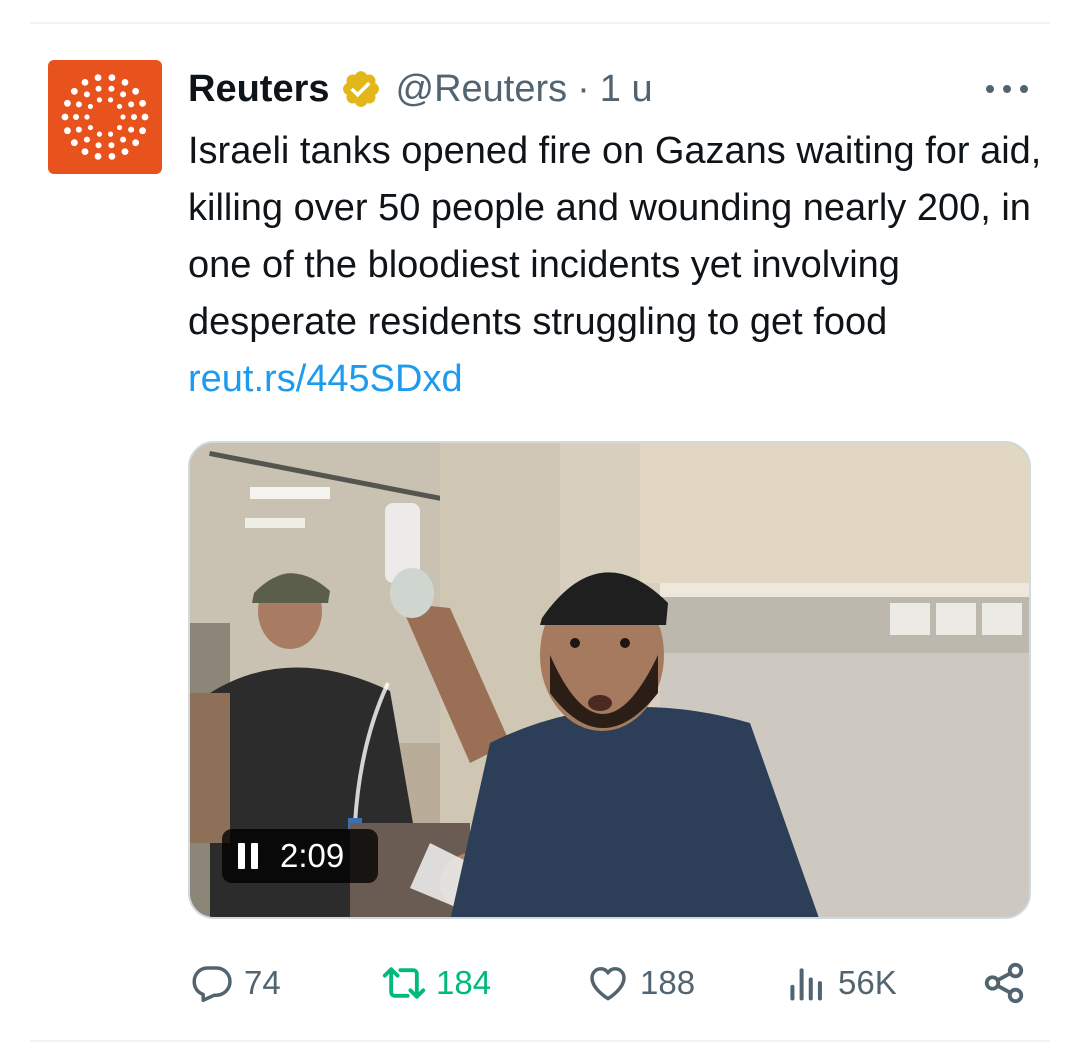  I want to click on share-button, so click(1004, 983).